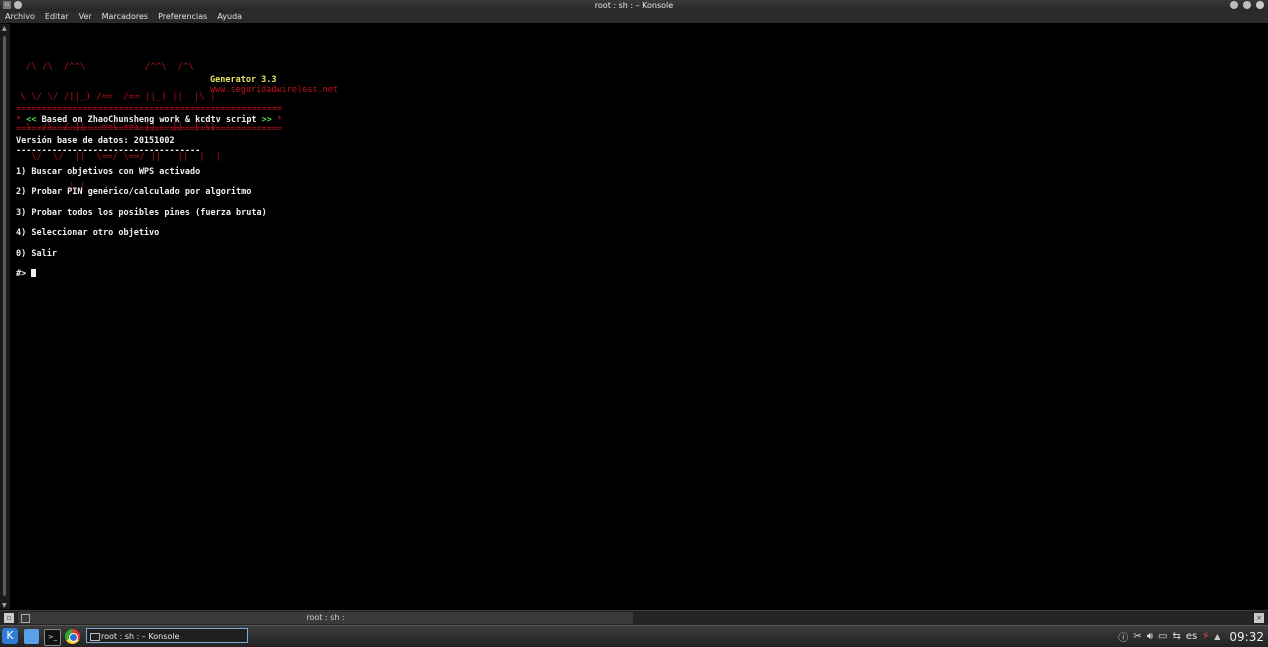  Describe the element at coordinates (1150, 636) in the screenshot. I see `volume-icon: 🔊︎` at that location.